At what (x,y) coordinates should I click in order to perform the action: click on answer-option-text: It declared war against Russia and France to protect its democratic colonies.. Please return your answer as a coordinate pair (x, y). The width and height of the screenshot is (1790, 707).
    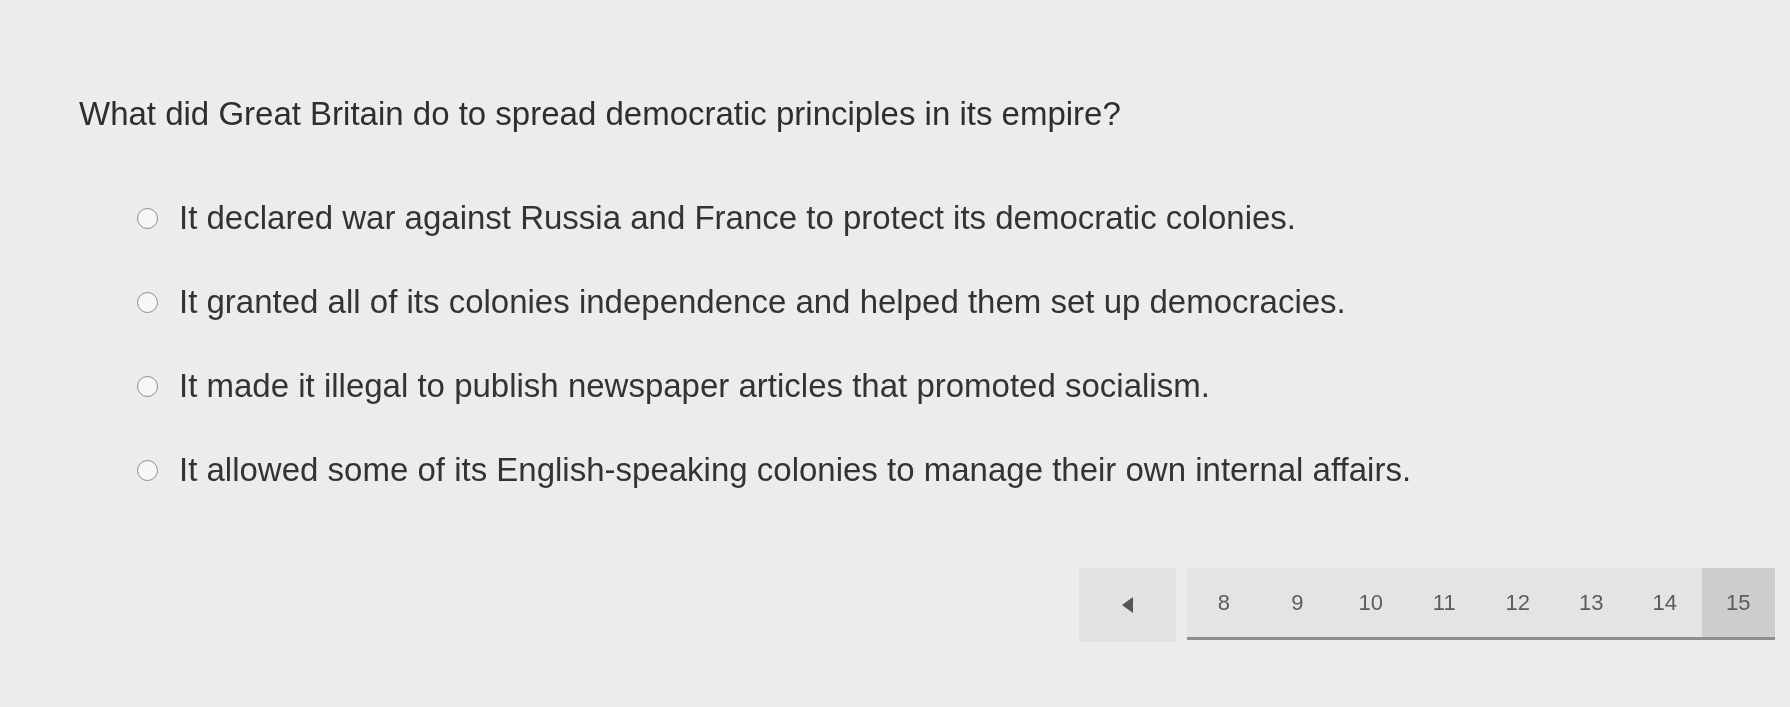
    Looking at the image, I should click on (738, 218).